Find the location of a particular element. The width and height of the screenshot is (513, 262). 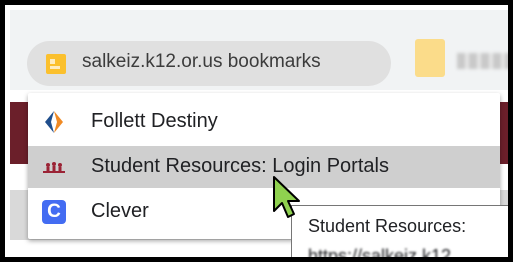

tooltip-title: Student Resources: is located at coordinates (387, 226).